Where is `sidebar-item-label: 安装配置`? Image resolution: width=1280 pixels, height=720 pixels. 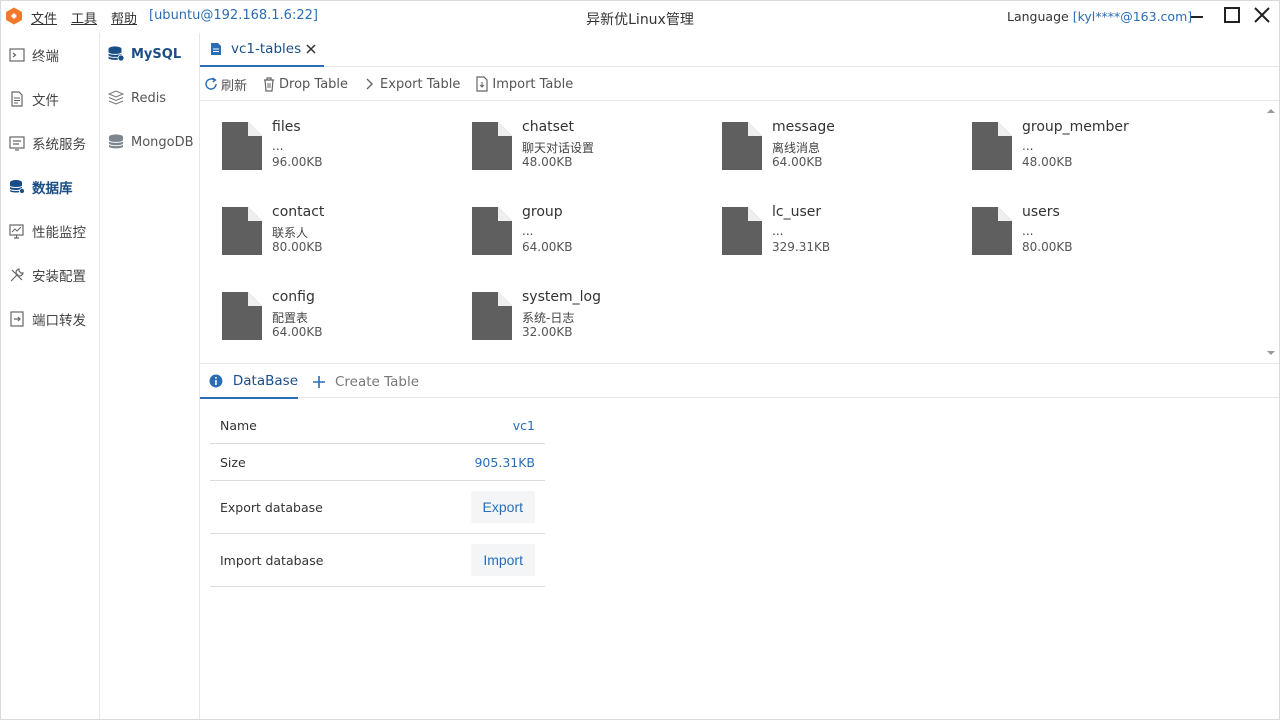 sidebar-item-label: 安装配置 is located at coordinates (59, 277).